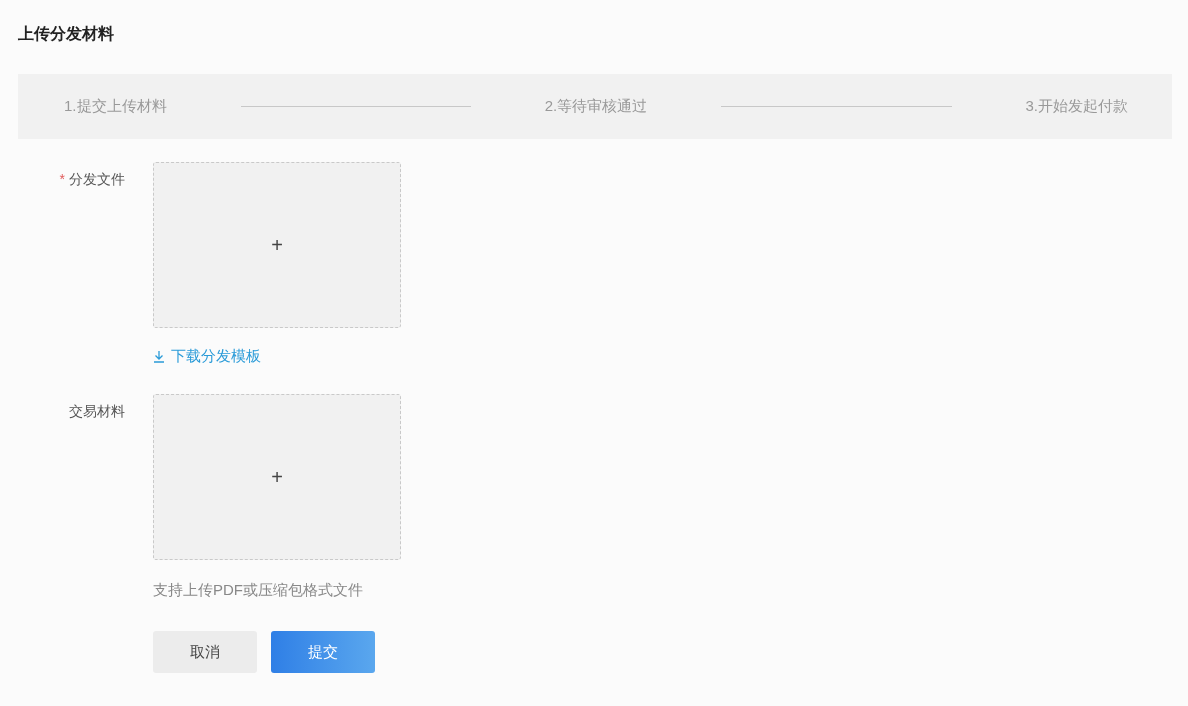 This screenshot has height=706, width=1188. Describe the element at coordinates (205, 652) in the screenshot. I see `cancel-button: 取消` at that location.